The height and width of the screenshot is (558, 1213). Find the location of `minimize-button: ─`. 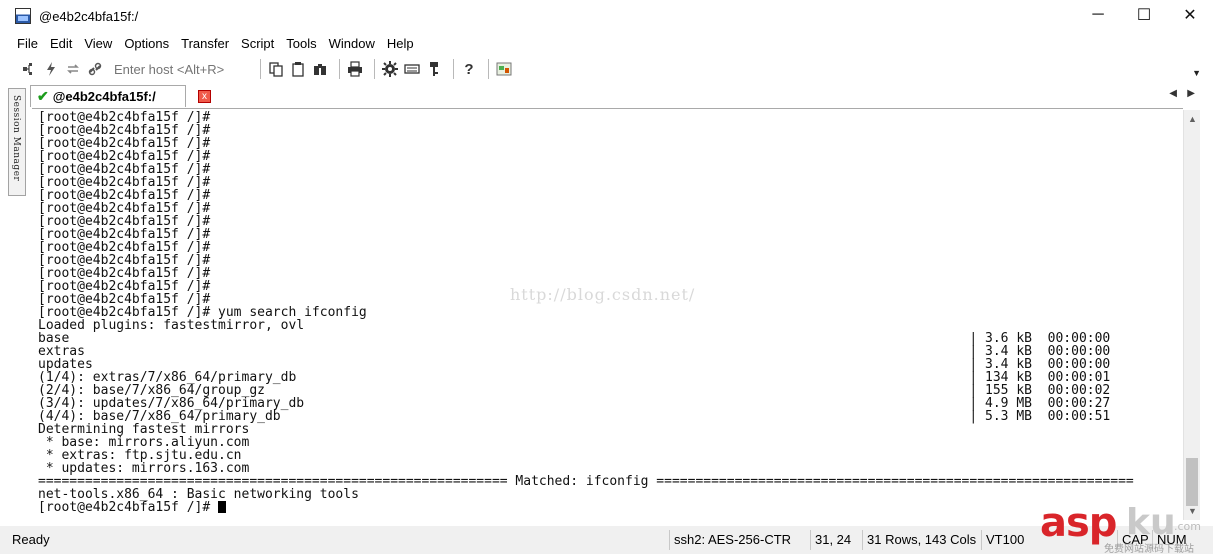

minimize-button: ─ is located at coordinates (1098, 15).